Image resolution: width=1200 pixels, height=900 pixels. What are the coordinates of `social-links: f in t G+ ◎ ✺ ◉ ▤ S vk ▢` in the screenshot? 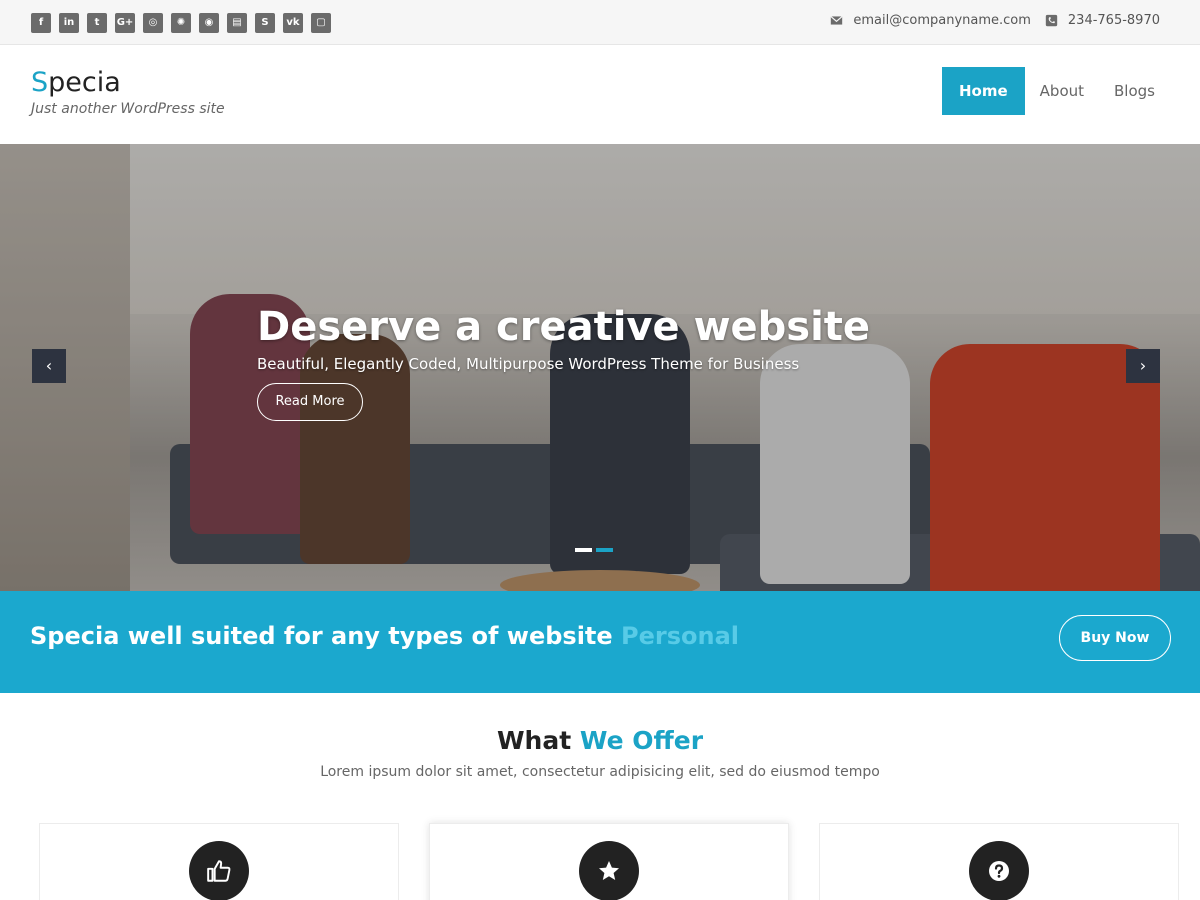 It's located at (181, 23).